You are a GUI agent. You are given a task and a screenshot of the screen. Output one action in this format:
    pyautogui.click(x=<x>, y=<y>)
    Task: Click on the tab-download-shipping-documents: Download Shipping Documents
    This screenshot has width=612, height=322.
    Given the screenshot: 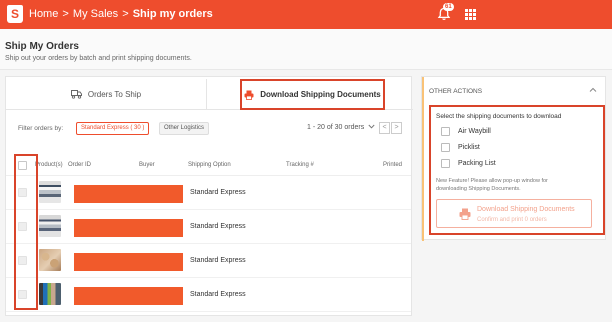 What is the action you would take?
    pyautogui.click(x=312, y=94)
    